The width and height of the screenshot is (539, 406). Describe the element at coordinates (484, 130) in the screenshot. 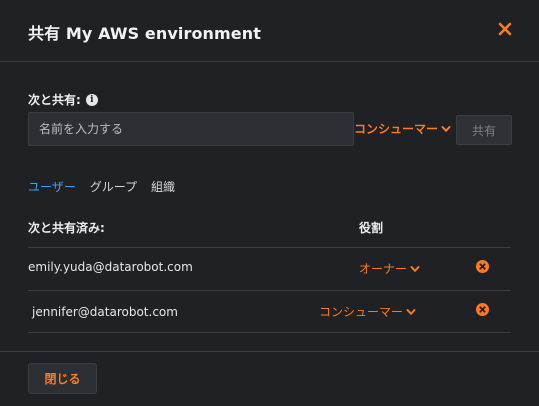

I see `share-button: 共有` at that location.